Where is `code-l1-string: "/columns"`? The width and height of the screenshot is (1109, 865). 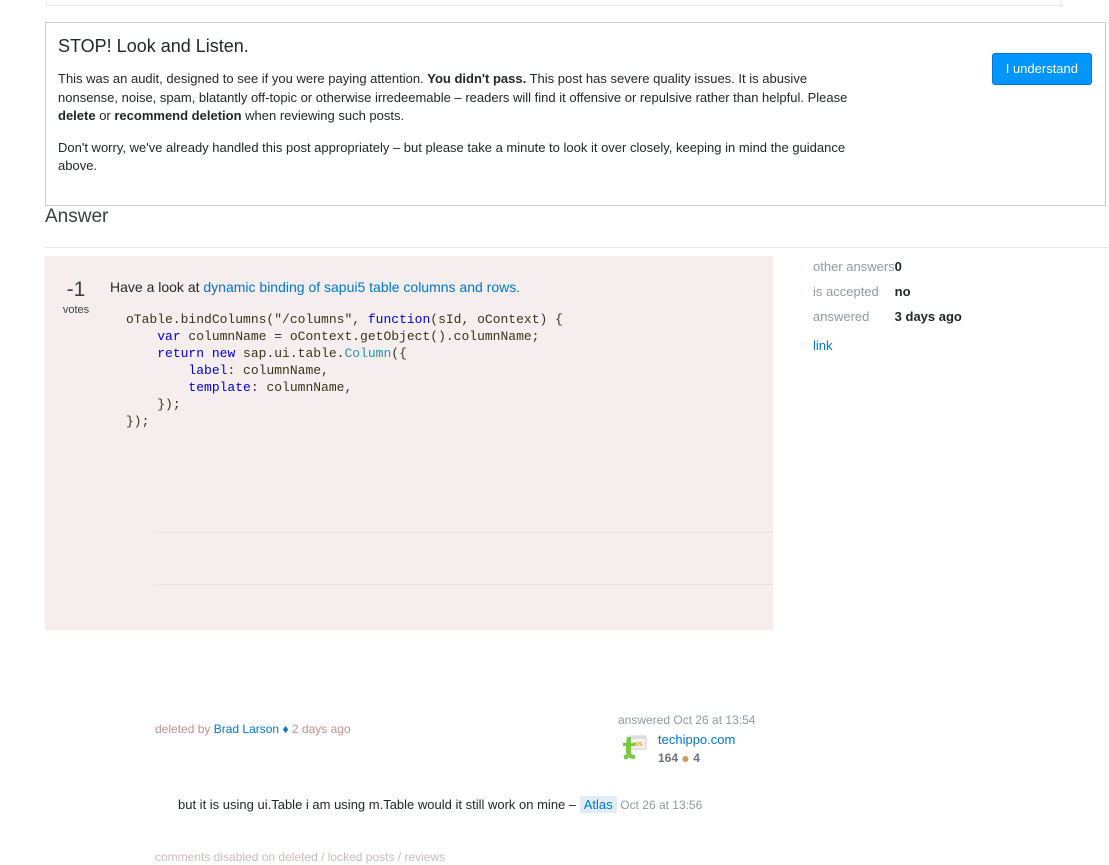
code-l1-string: "/columns" is located at coordinates (313, 319).